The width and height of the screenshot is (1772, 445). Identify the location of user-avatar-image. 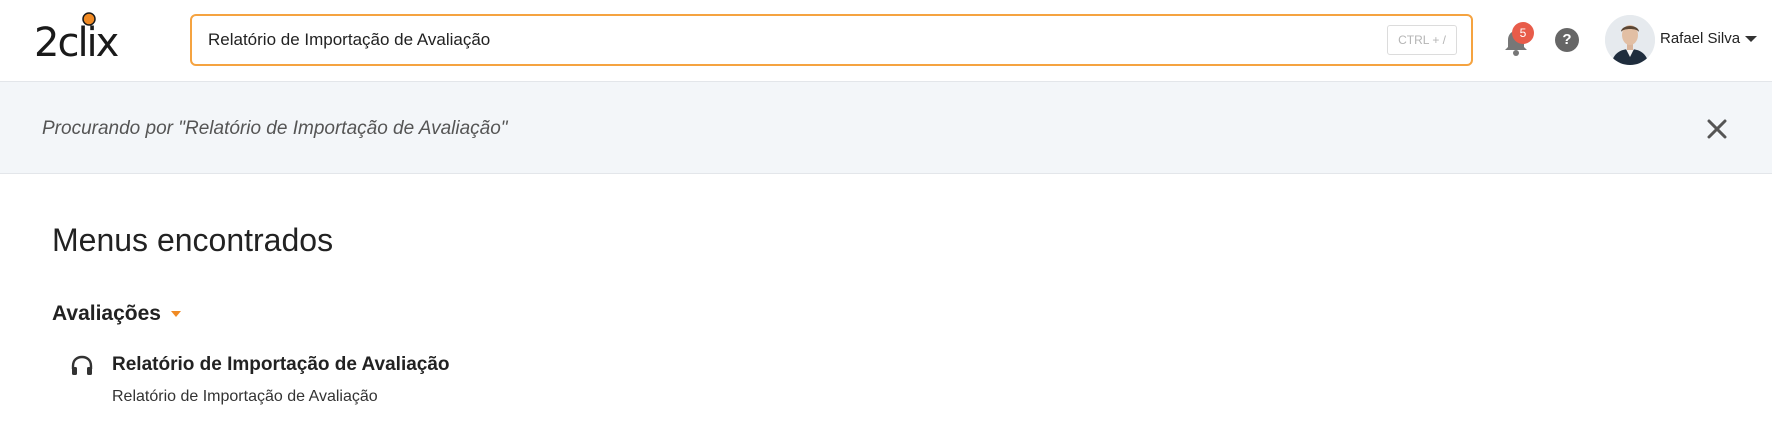
(1630, 40).